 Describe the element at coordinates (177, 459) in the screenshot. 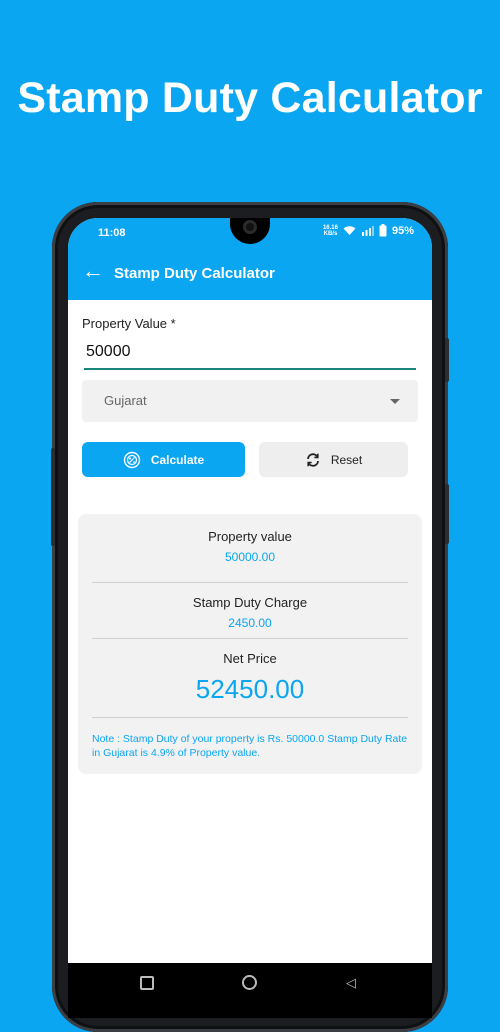

I see `calculate-button-label: Calculate` at that location.